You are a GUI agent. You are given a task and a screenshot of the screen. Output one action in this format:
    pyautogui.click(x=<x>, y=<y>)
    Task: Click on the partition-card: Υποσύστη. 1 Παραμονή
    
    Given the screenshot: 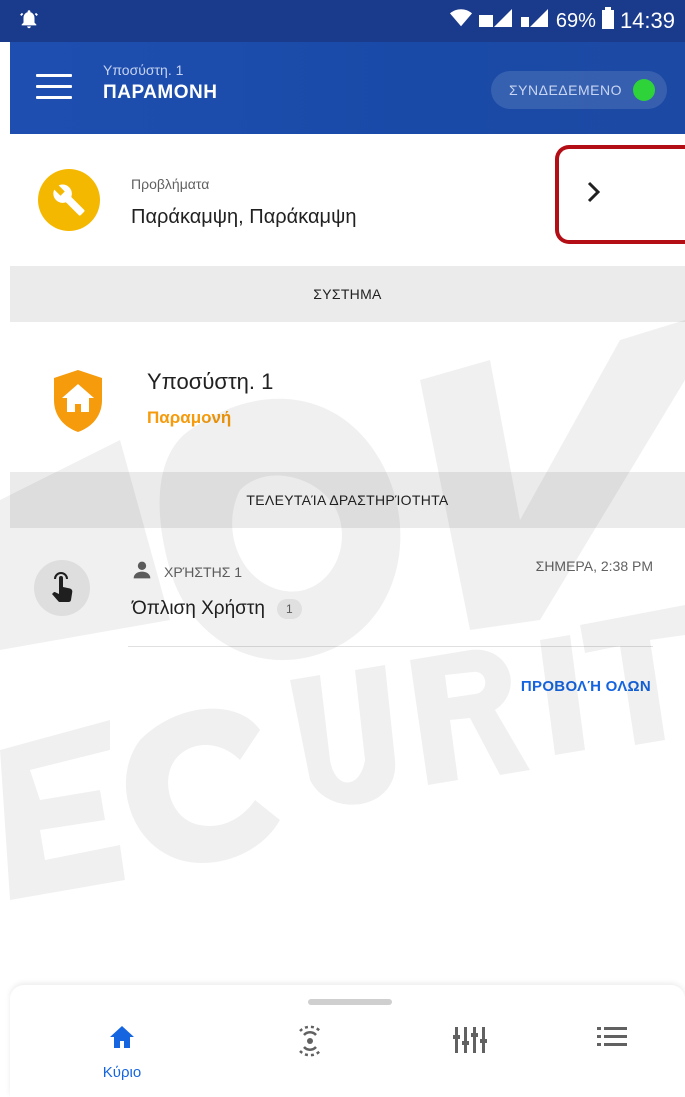 What is the action you would take?
    pyautogui.click(x=347, y=397)
    